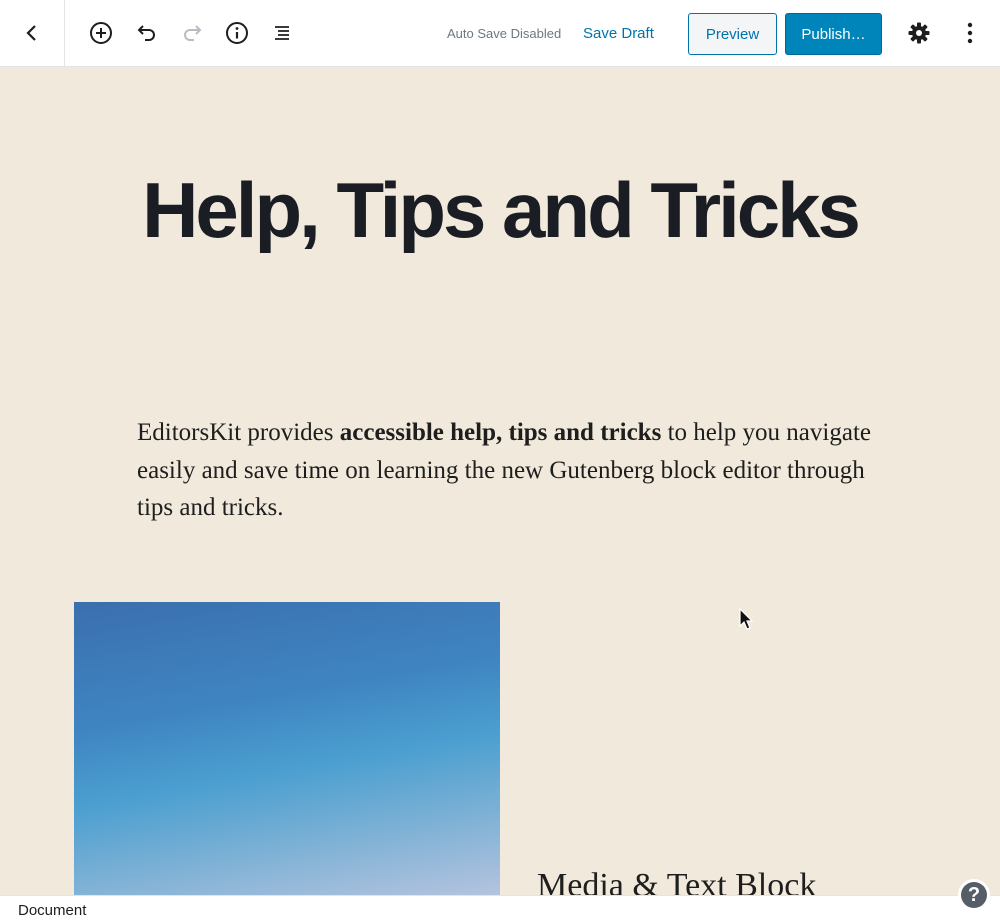 This screenshot has height=922, width=1000. I want to click on help-icon: ?, so click(974, 895).